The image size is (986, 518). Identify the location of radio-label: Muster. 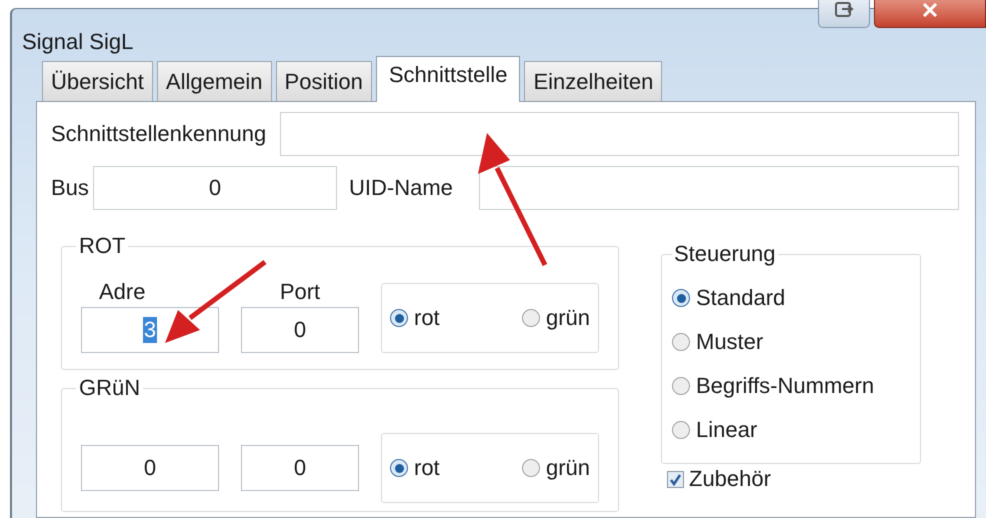
(730, 342).